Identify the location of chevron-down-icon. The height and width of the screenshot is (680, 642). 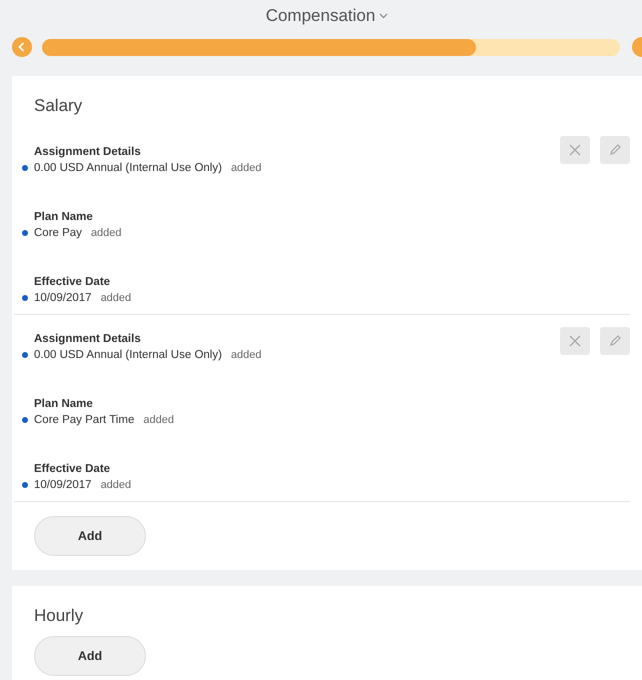
(383, 16).